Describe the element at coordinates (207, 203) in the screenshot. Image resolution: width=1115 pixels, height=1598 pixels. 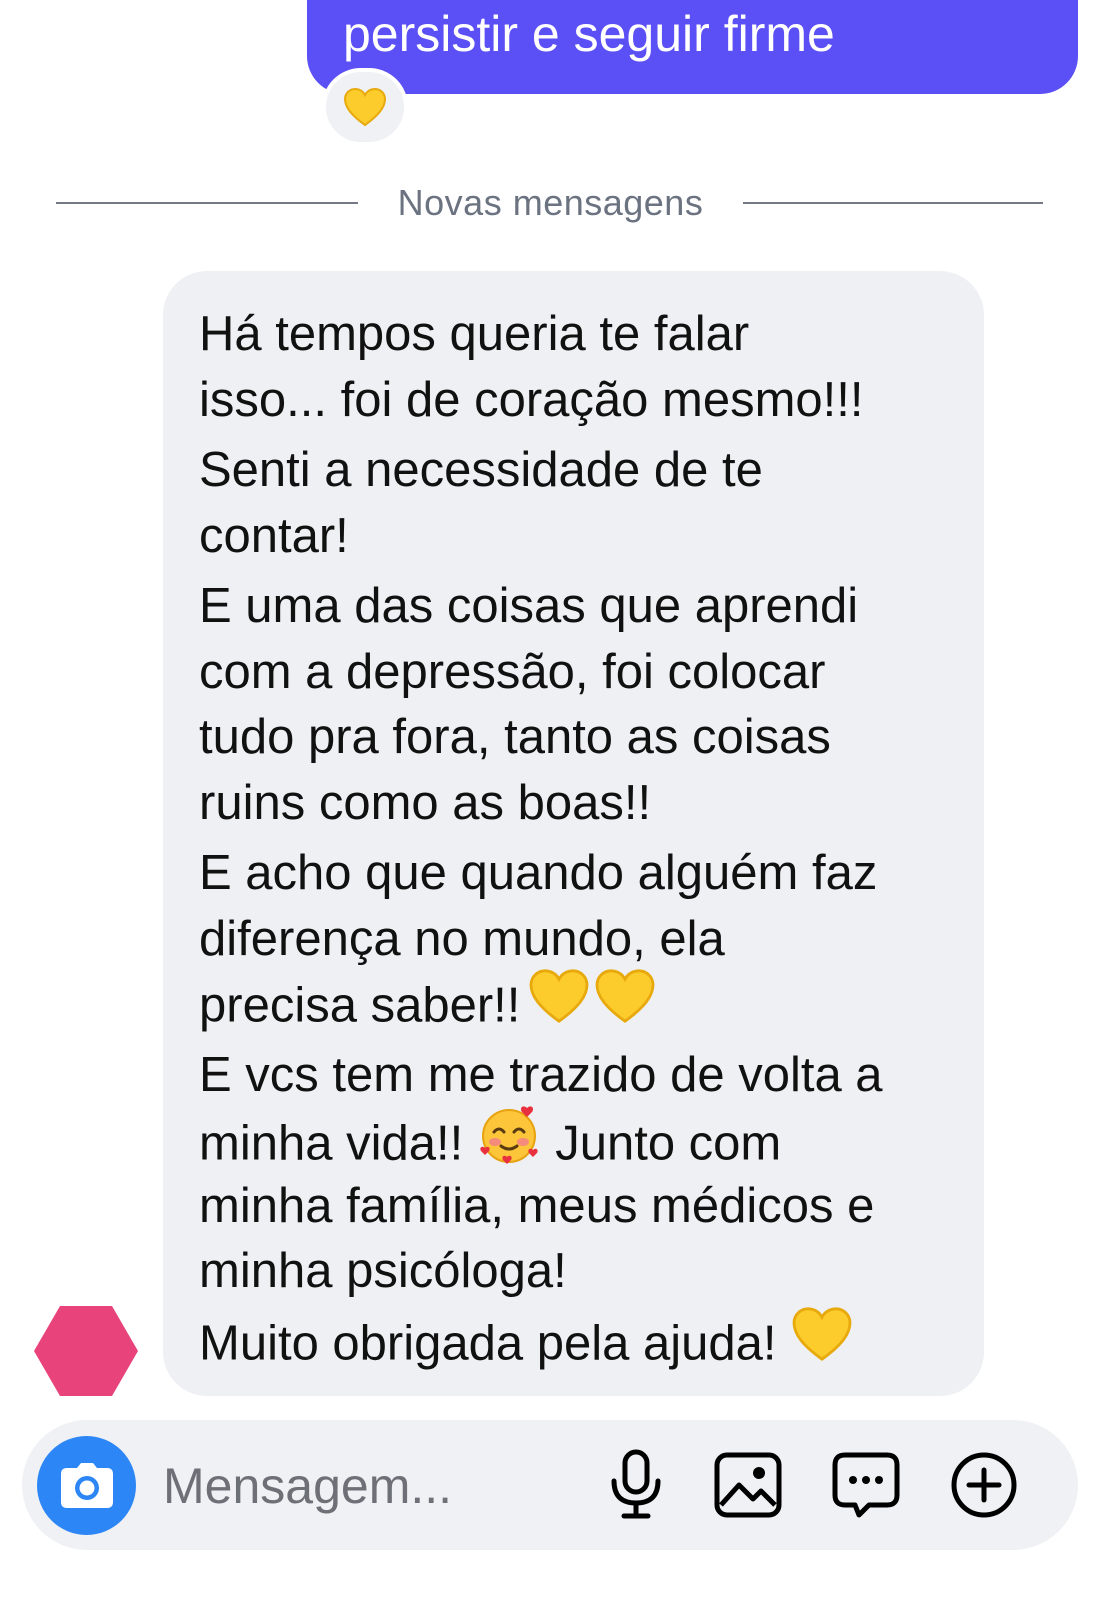
I see `divider-line-left` at that location.